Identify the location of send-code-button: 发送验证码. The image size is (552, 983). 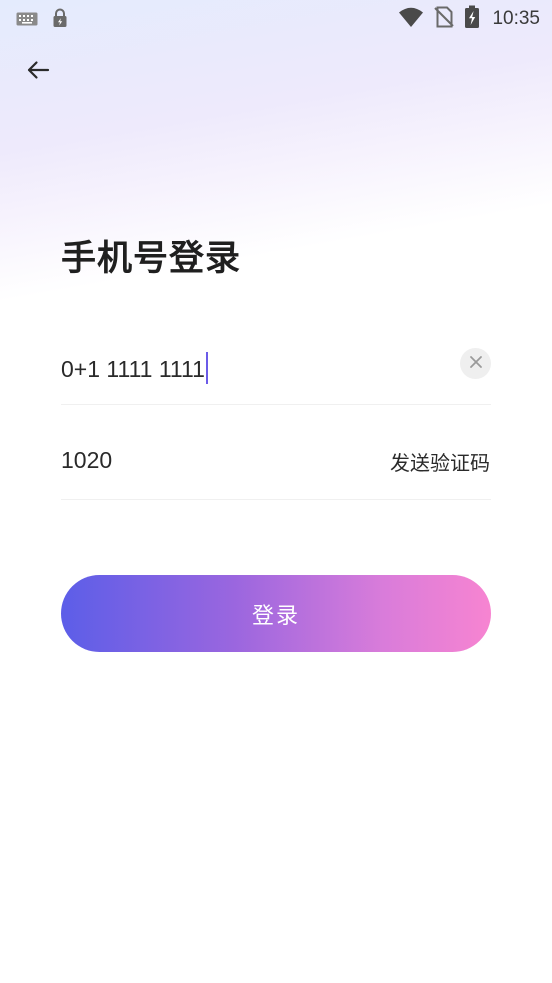
(440, 461).